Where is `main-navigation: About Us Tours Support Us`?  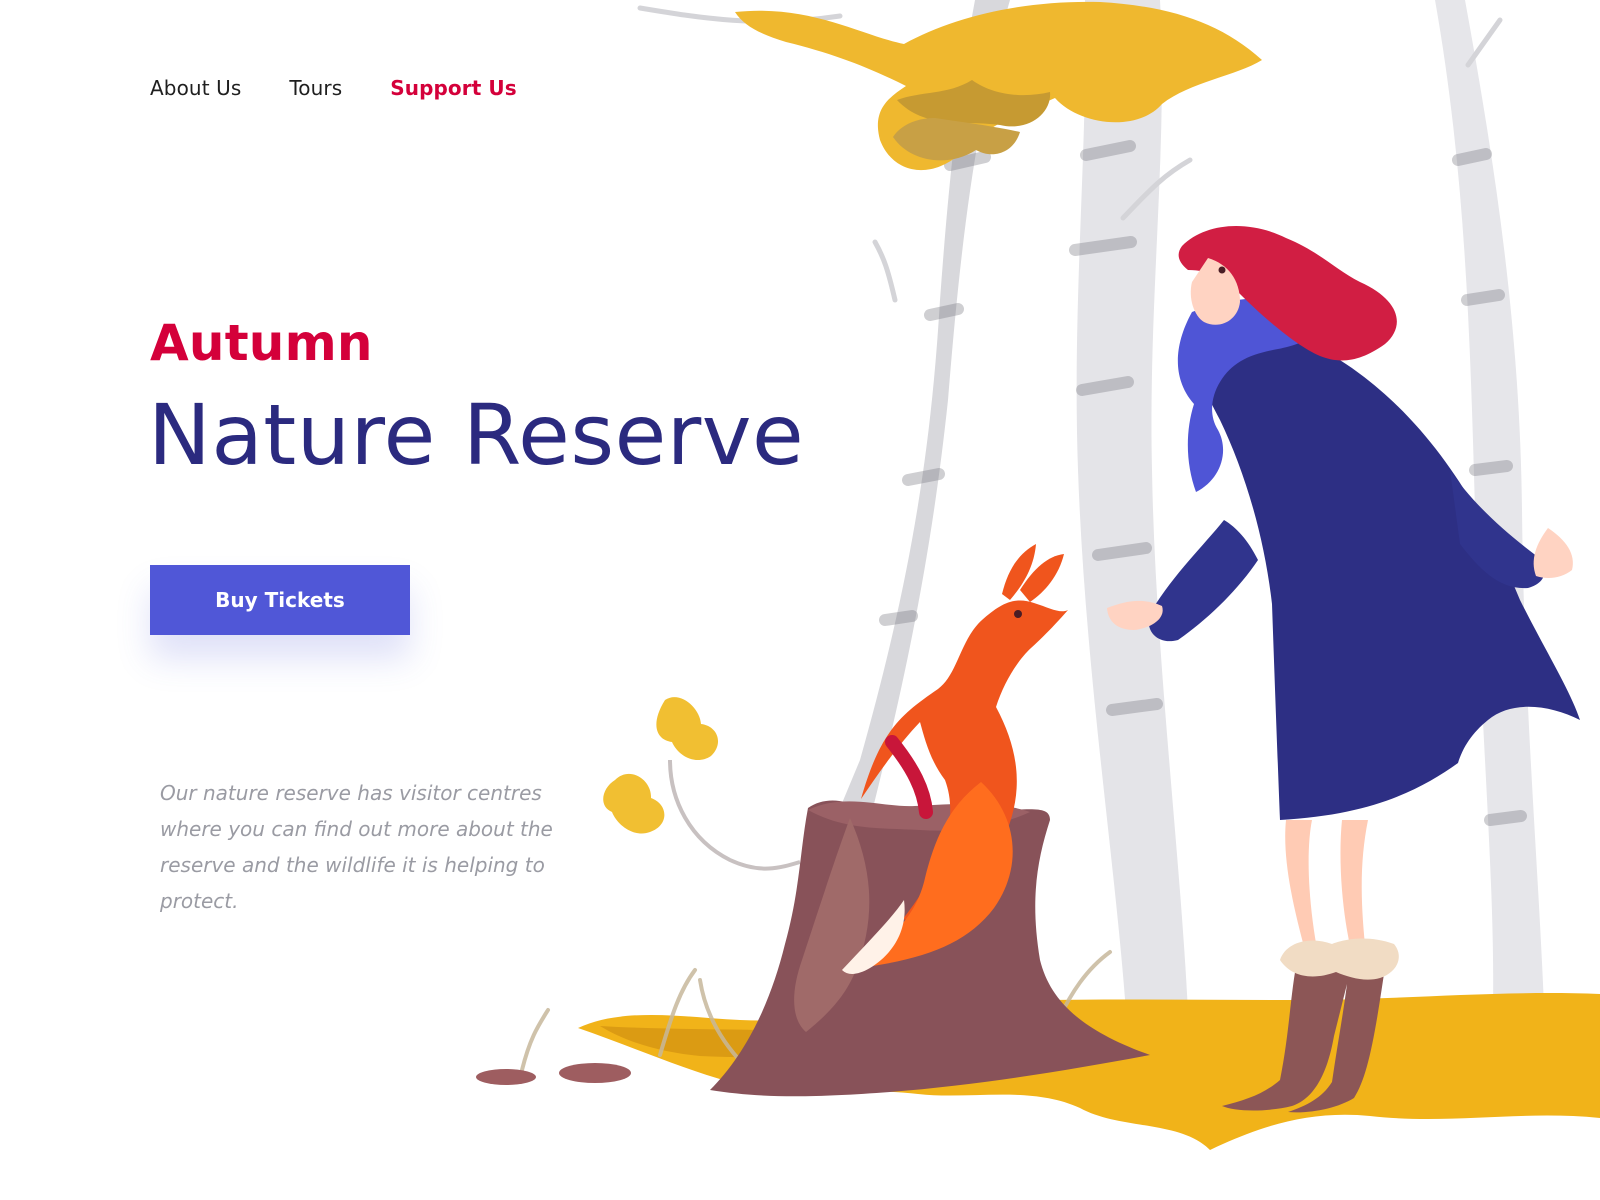 main-navigation: About Us Tours Support Us is located at coordinates (333, 88).